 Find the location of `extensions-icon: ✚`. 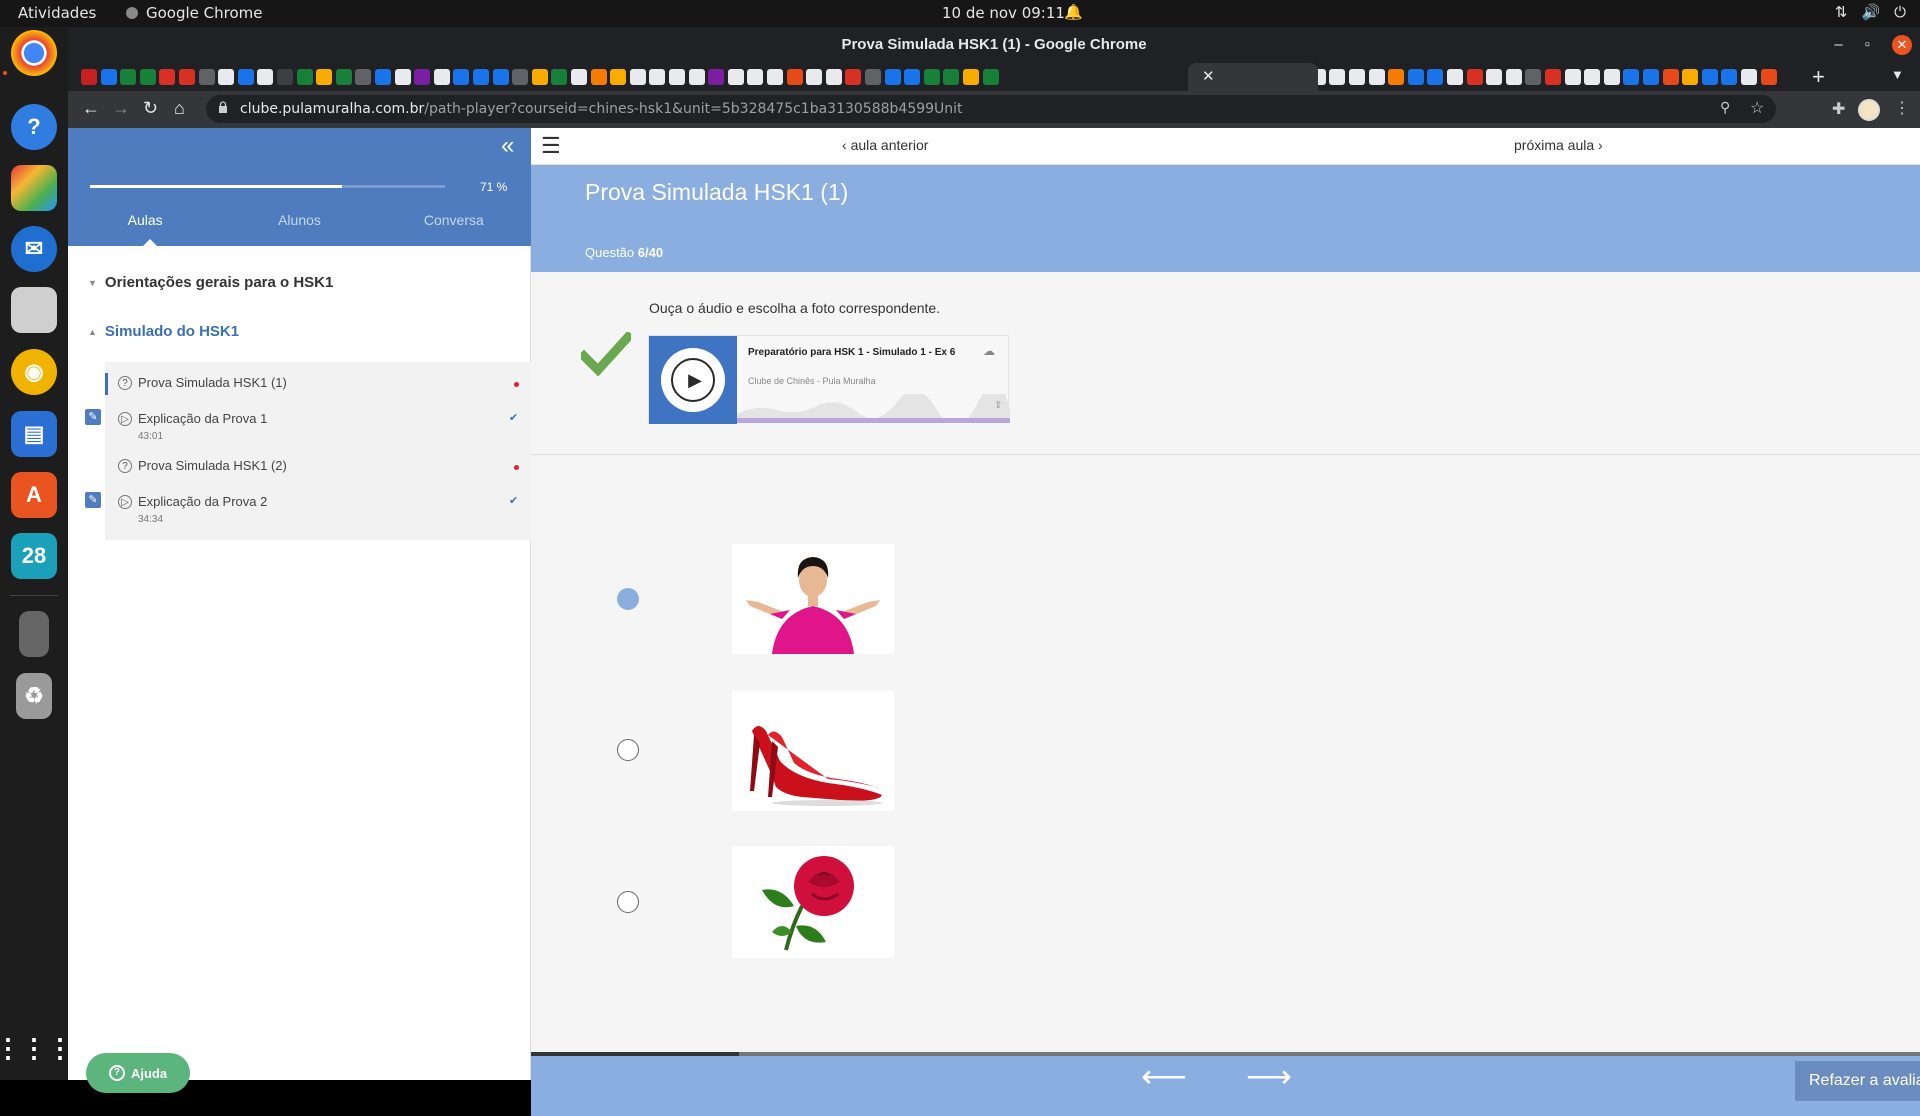

extensions-icon: ✚ is located at coordinates (1838, 109).